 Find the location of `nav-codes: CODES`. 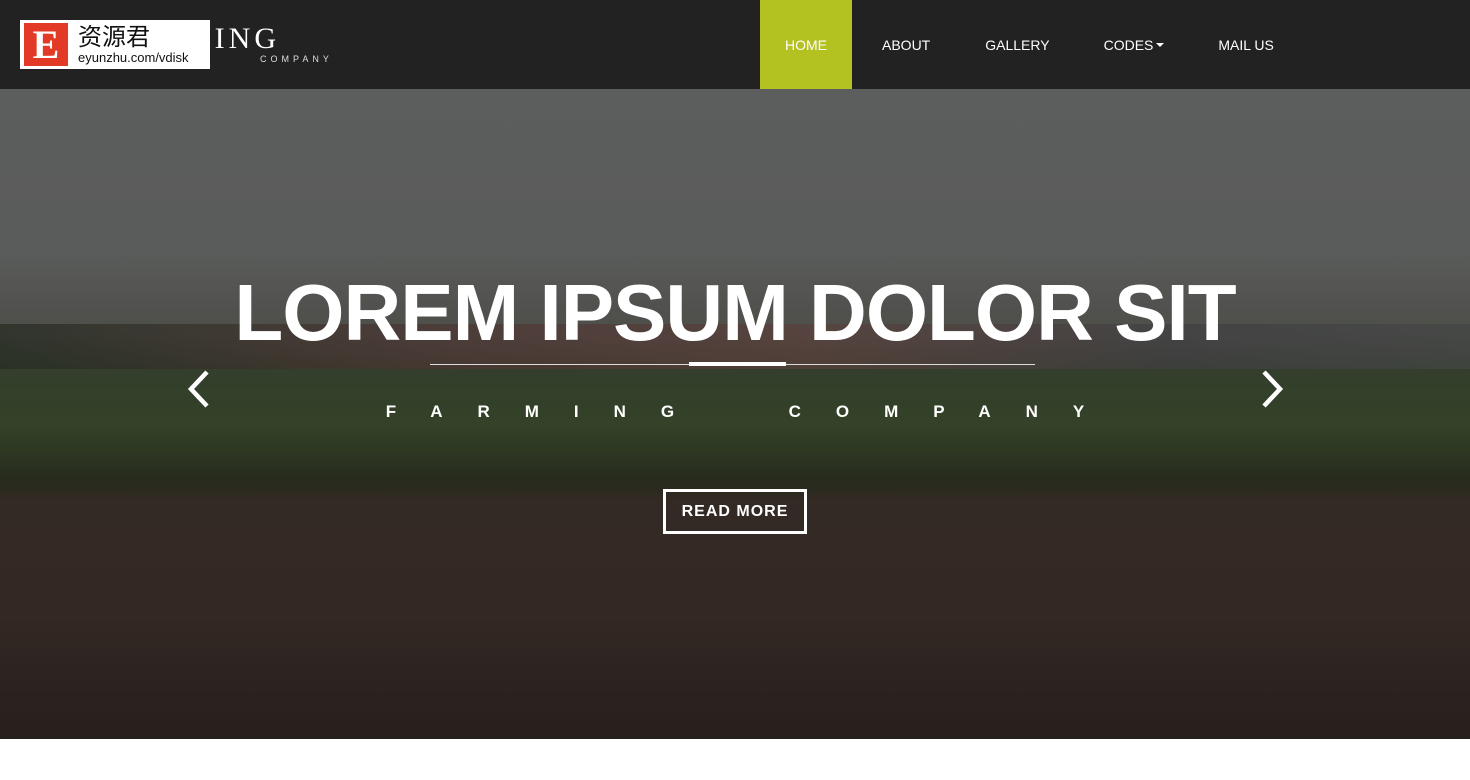

nav-codes: CODES is located at coordinates (1134, 44).